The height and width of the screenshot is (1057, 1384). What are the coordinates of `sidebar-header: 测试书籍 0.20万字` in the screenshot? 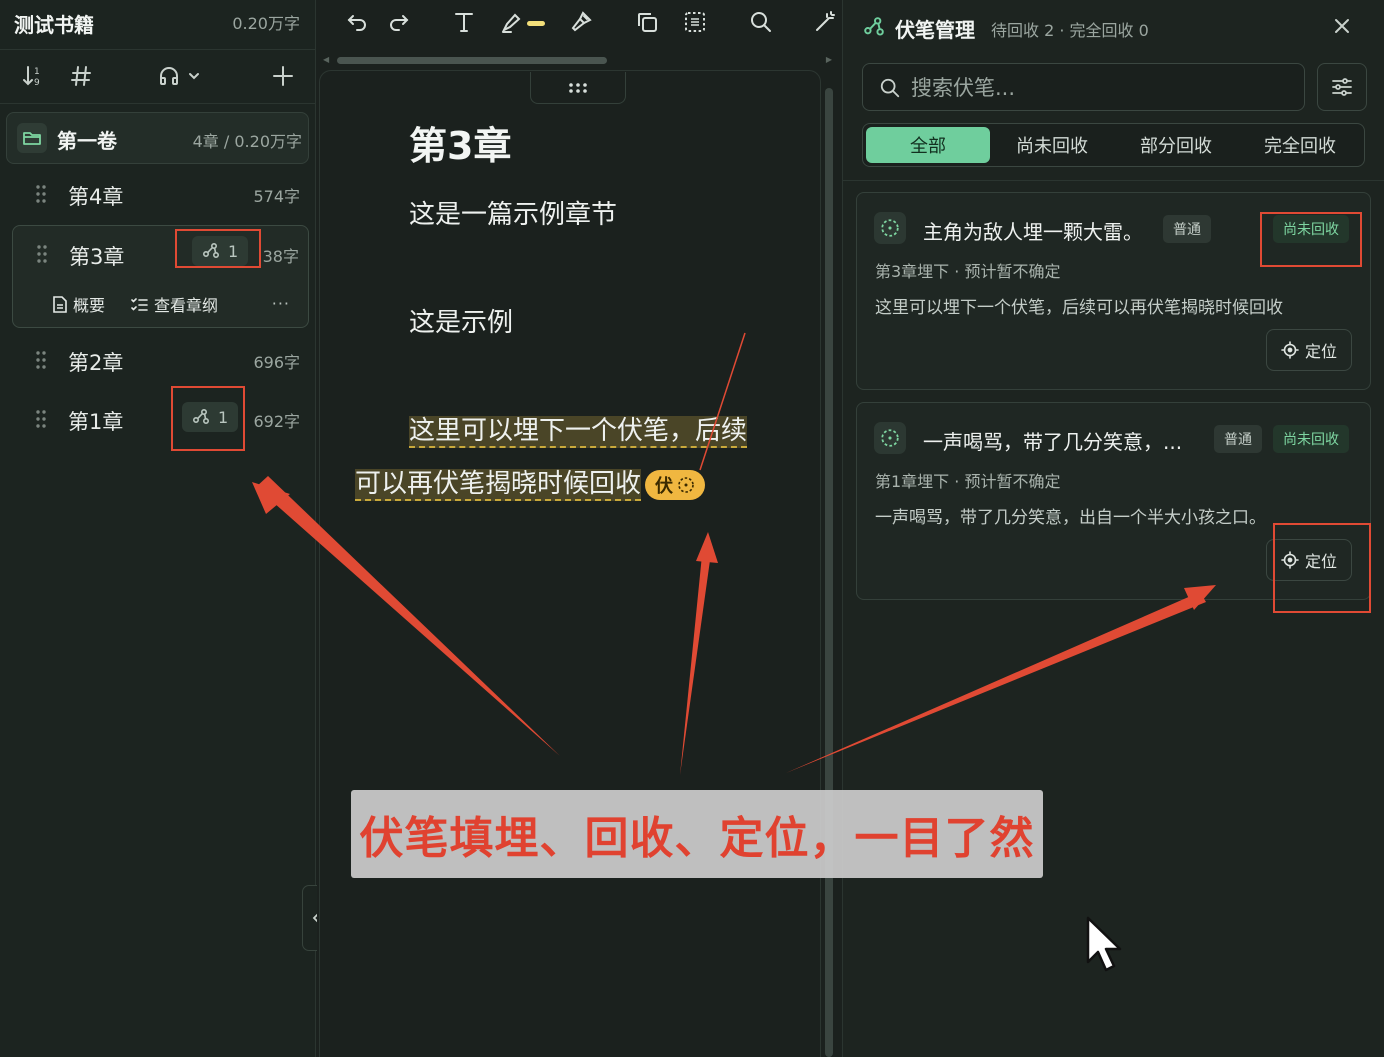 It's located at (158, 25).